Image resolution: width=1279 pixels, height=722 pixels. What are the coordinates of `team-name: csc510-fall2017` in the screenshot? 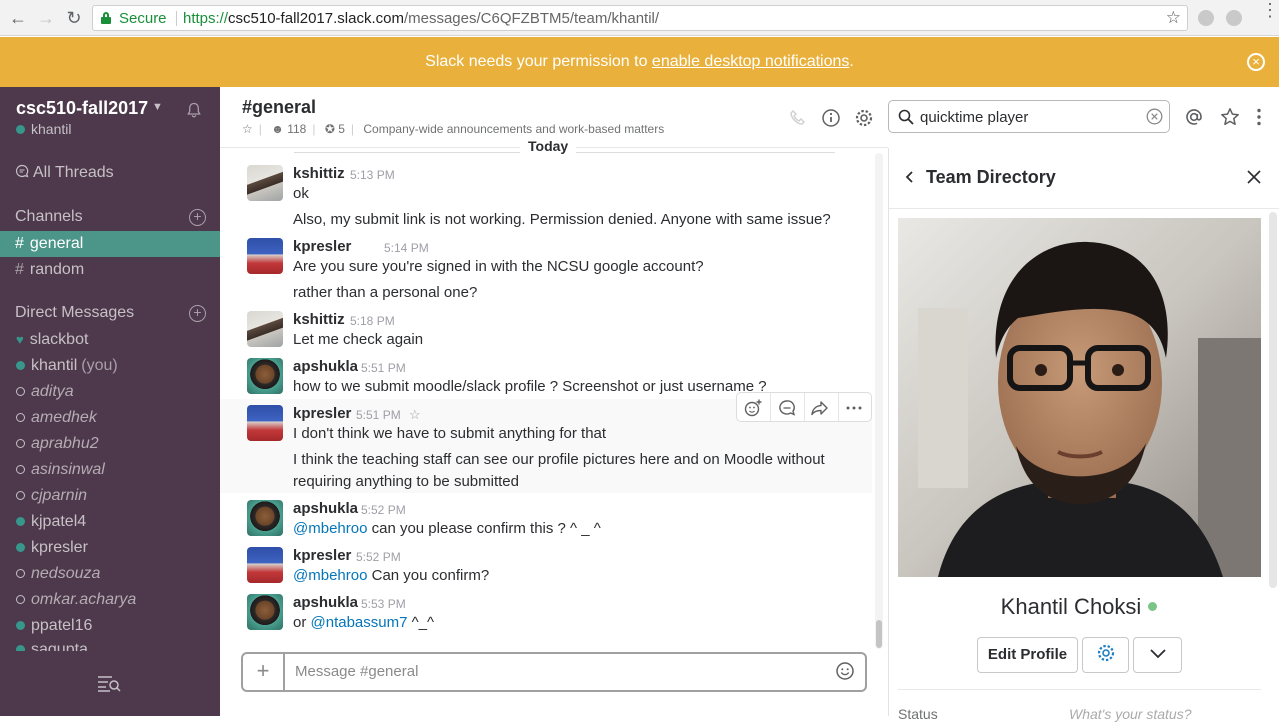 It's located at (82, 108).